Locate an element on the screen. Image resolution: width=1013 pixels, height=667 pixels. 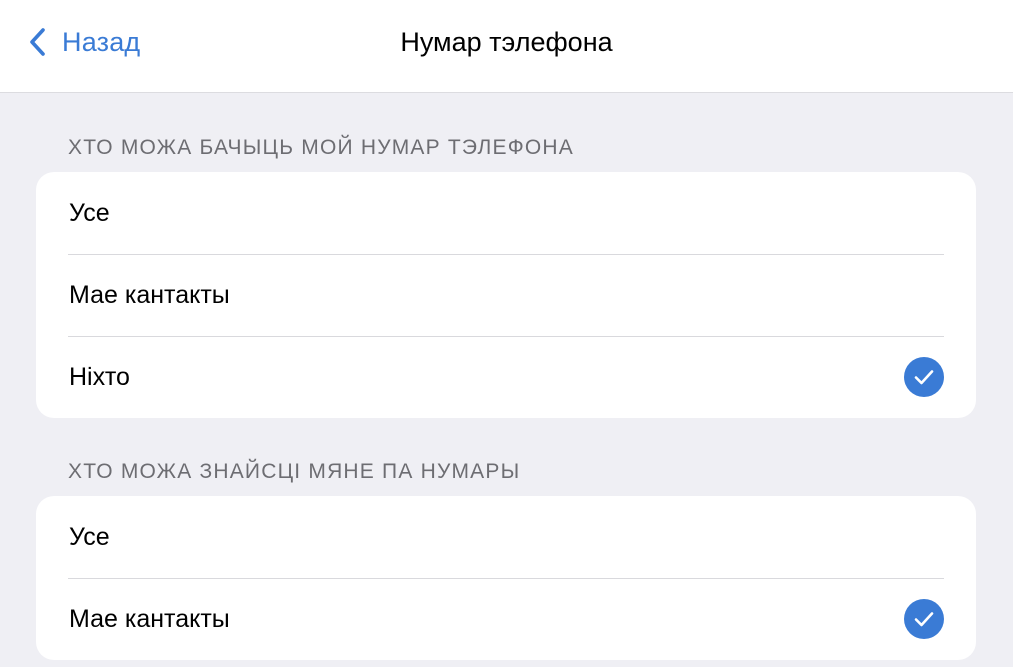
navigation-bar: Назад Нумар тэлефона is located at coordinates (506, 46).